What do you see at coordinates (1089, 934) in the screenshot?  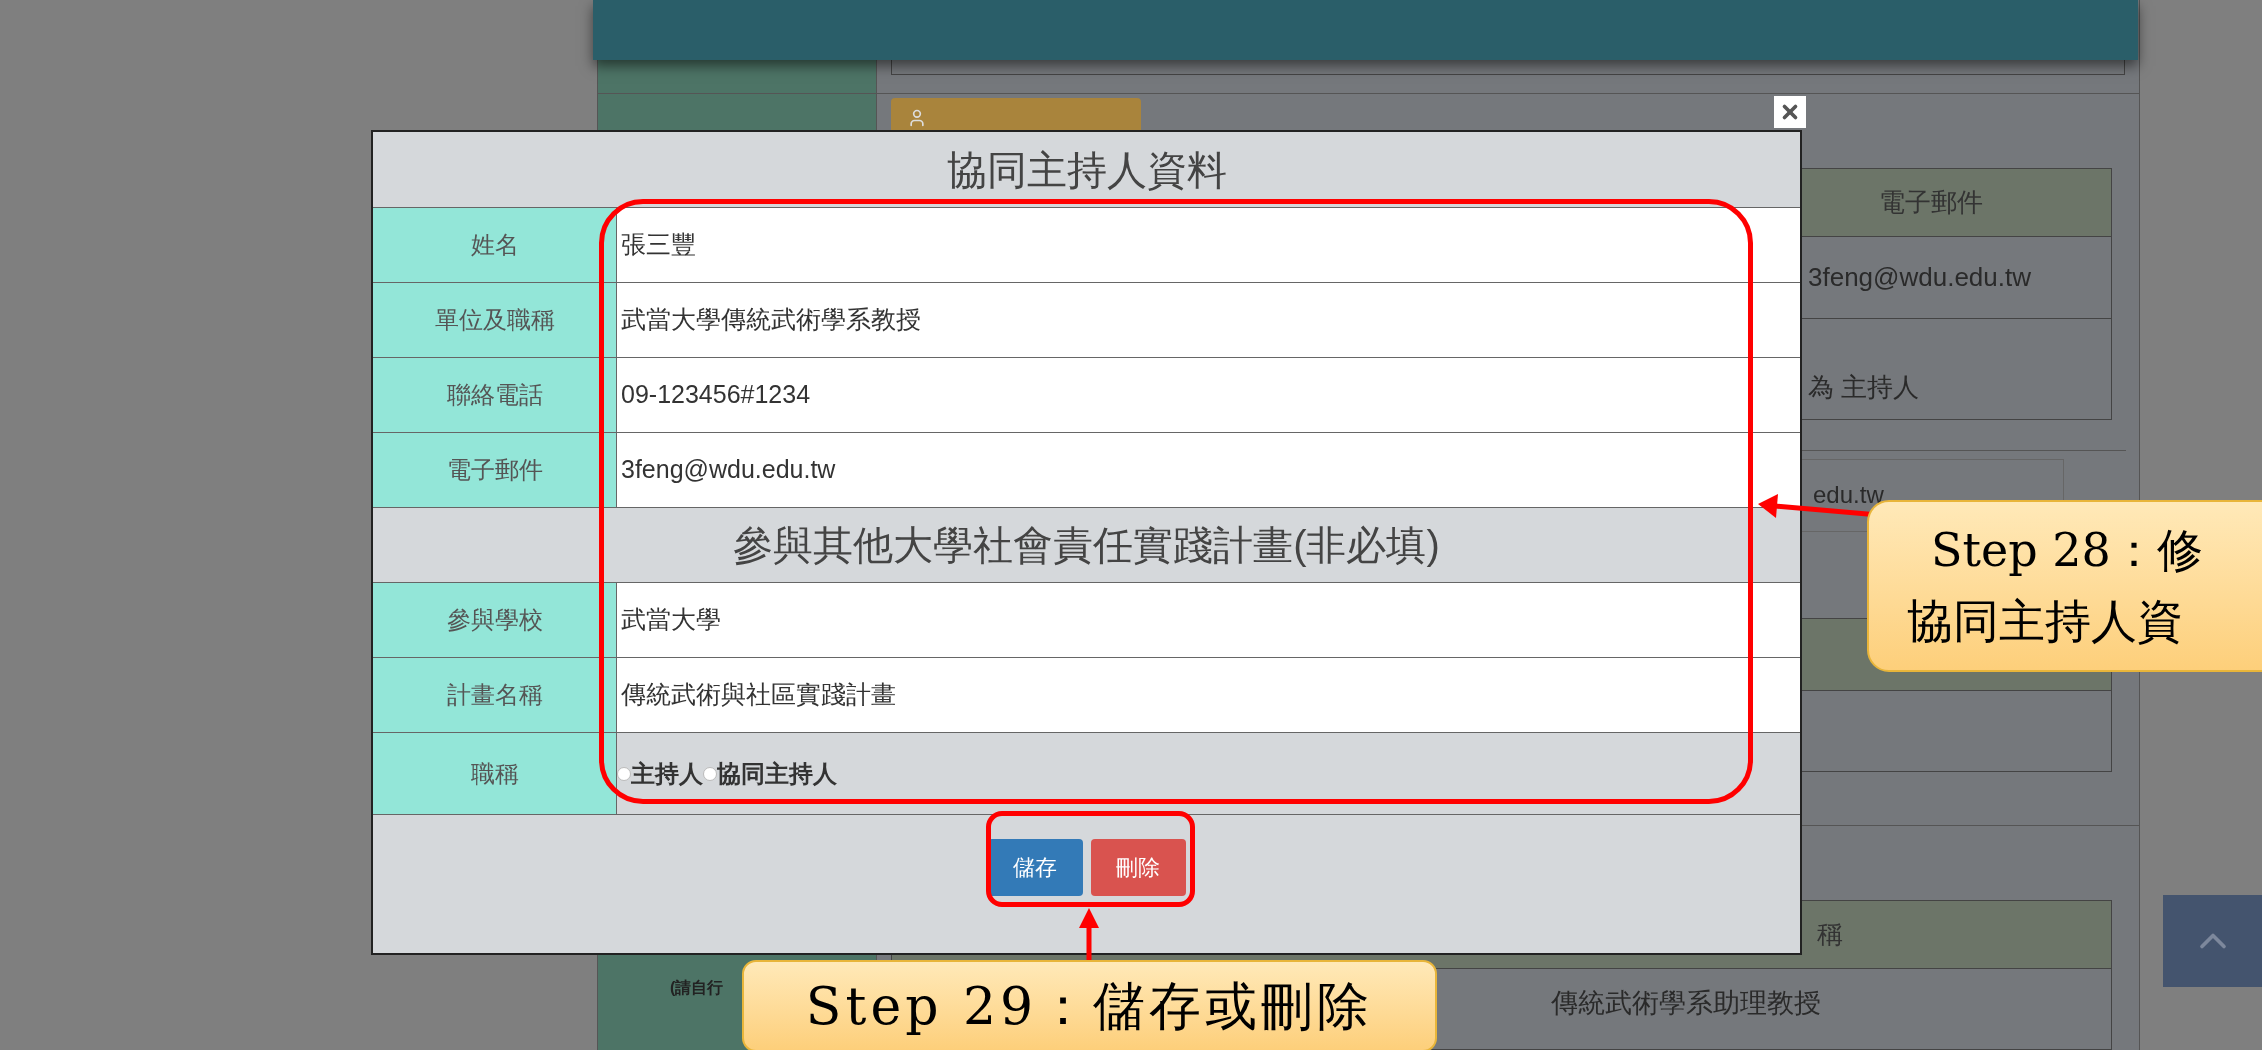 I see `arrow` at bounding box center [1089, 934].